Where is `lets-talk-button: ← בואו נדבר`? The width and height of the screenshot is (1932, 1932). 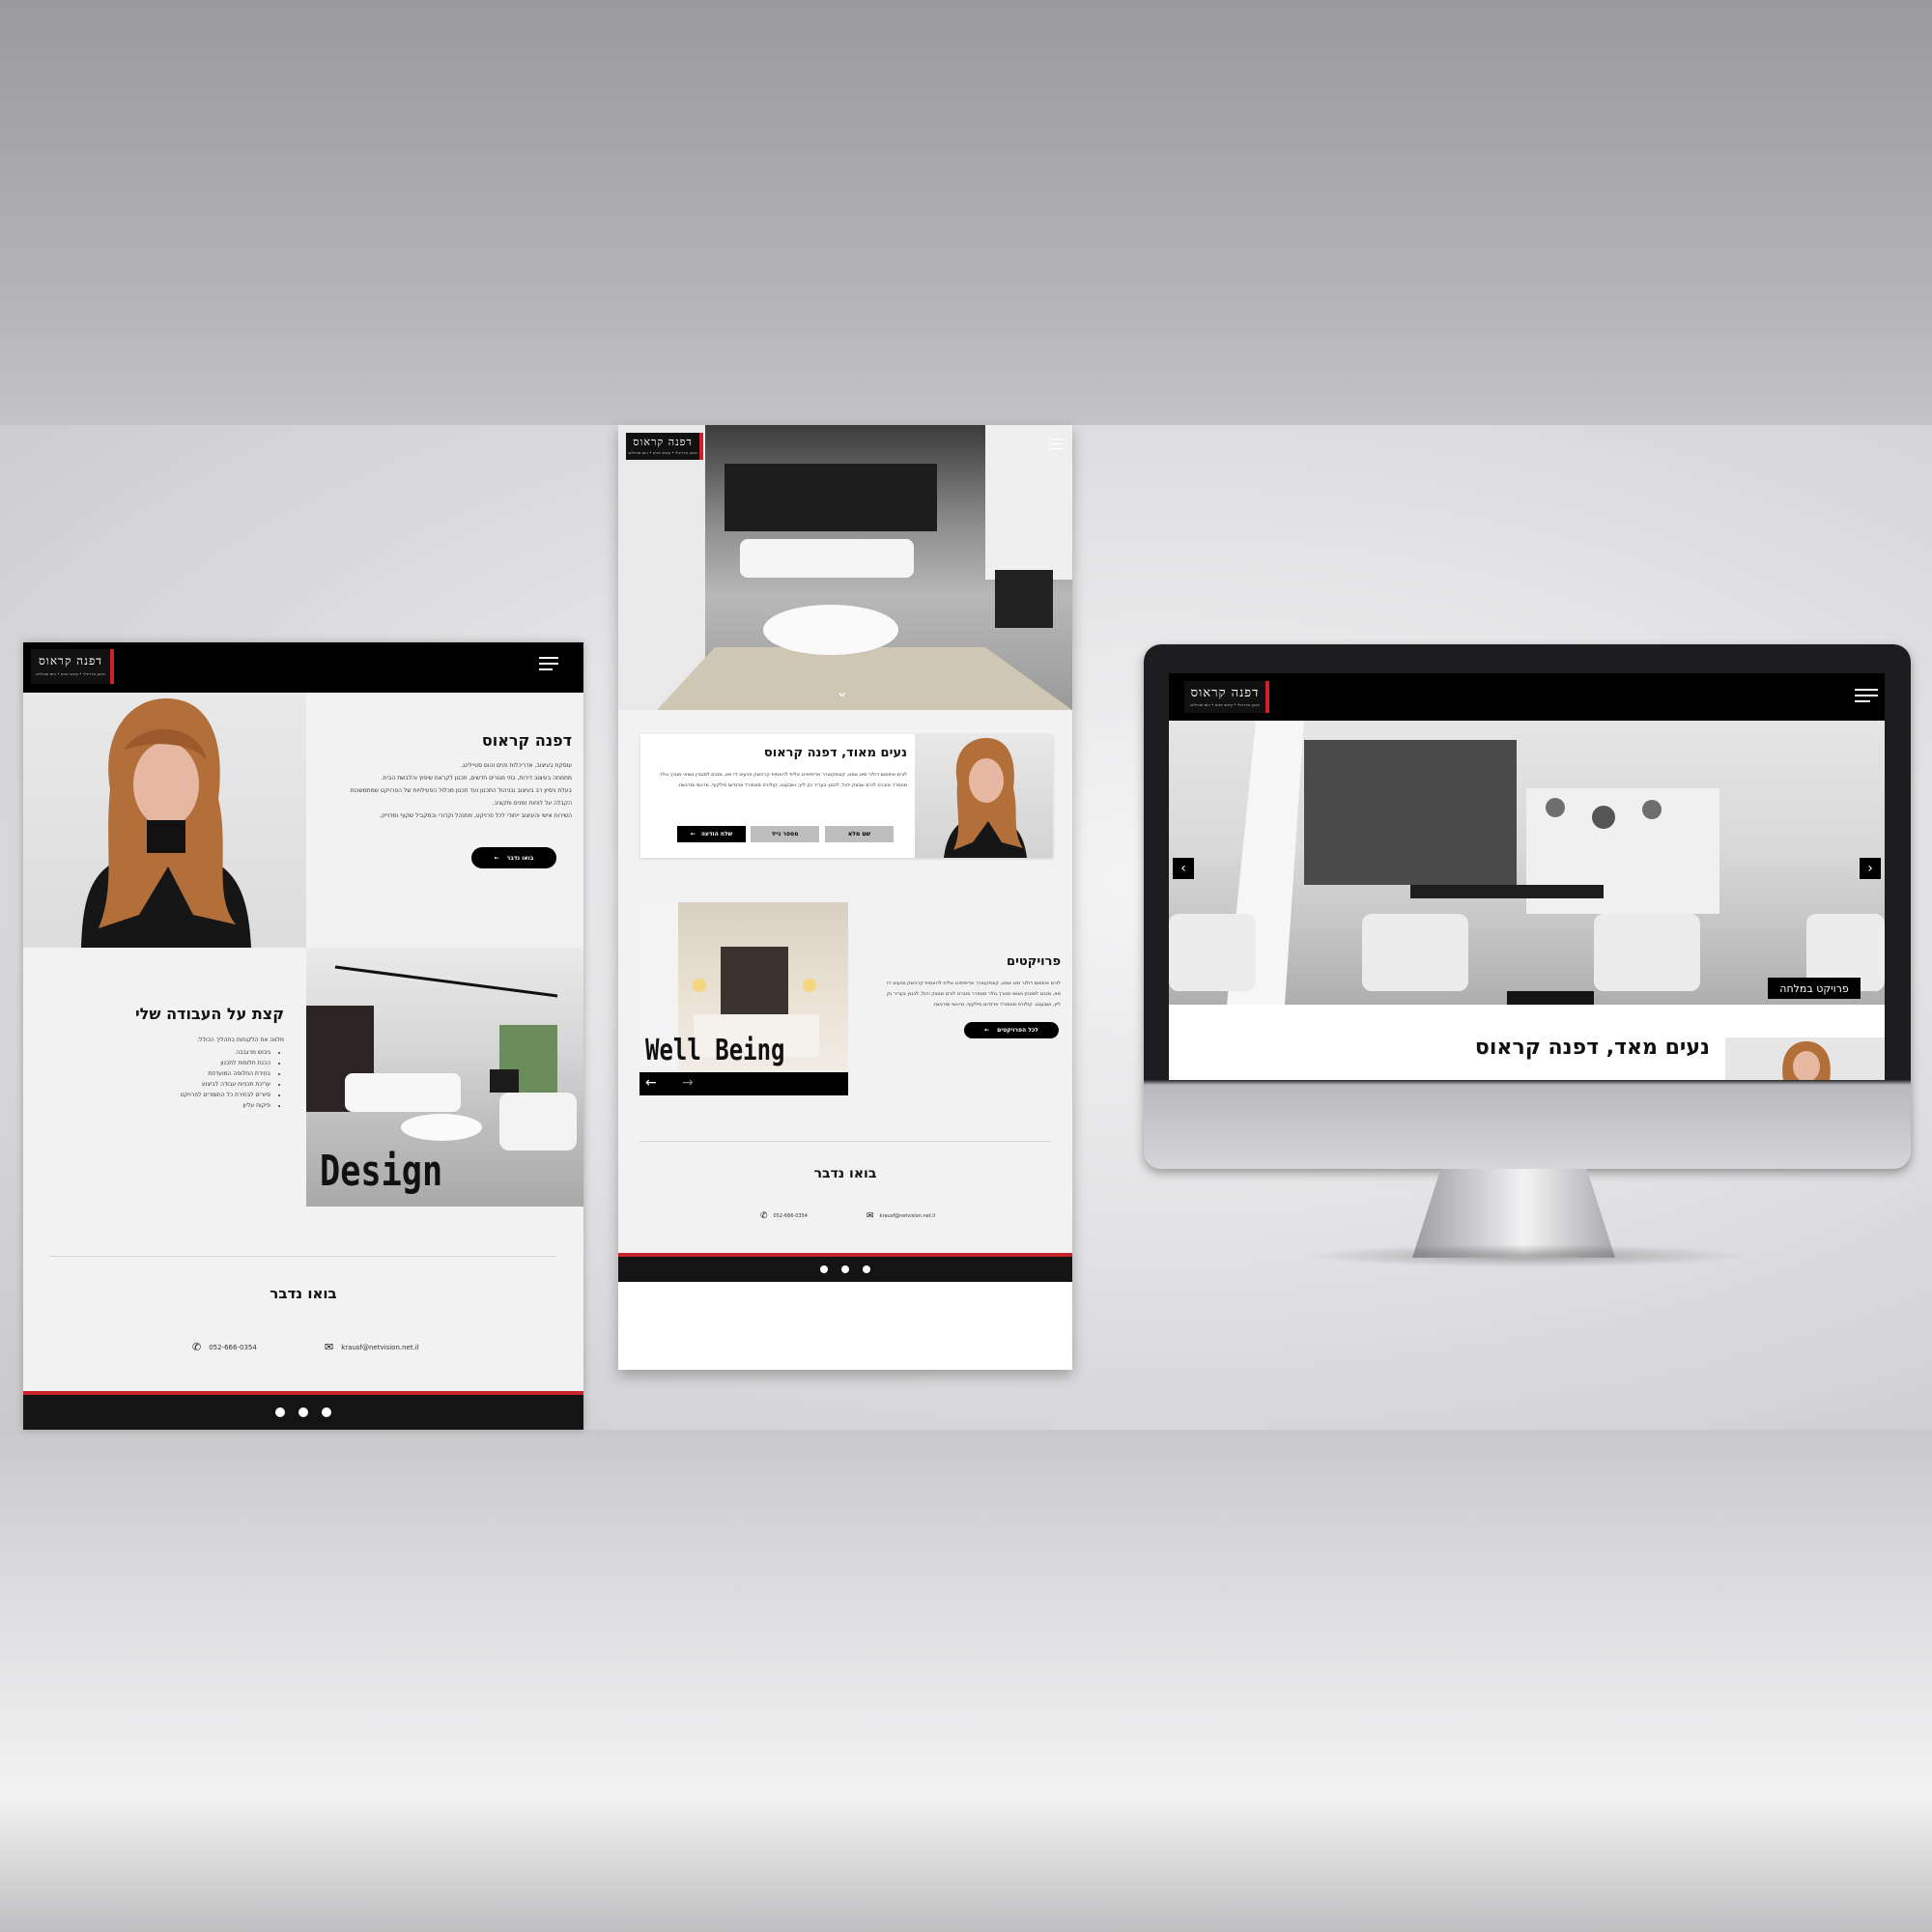
lets-talk-button: ← בואו נדבר is located at coordinates (513, 857).